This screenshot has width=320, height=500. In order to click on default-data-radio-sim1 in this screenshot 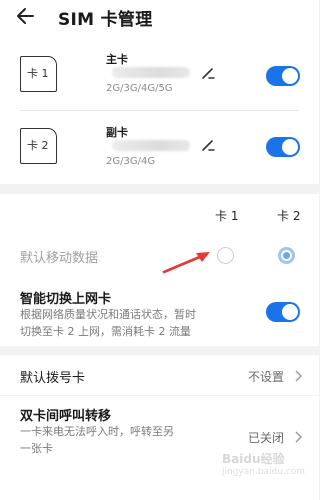, I will do `click(225, 255)`.